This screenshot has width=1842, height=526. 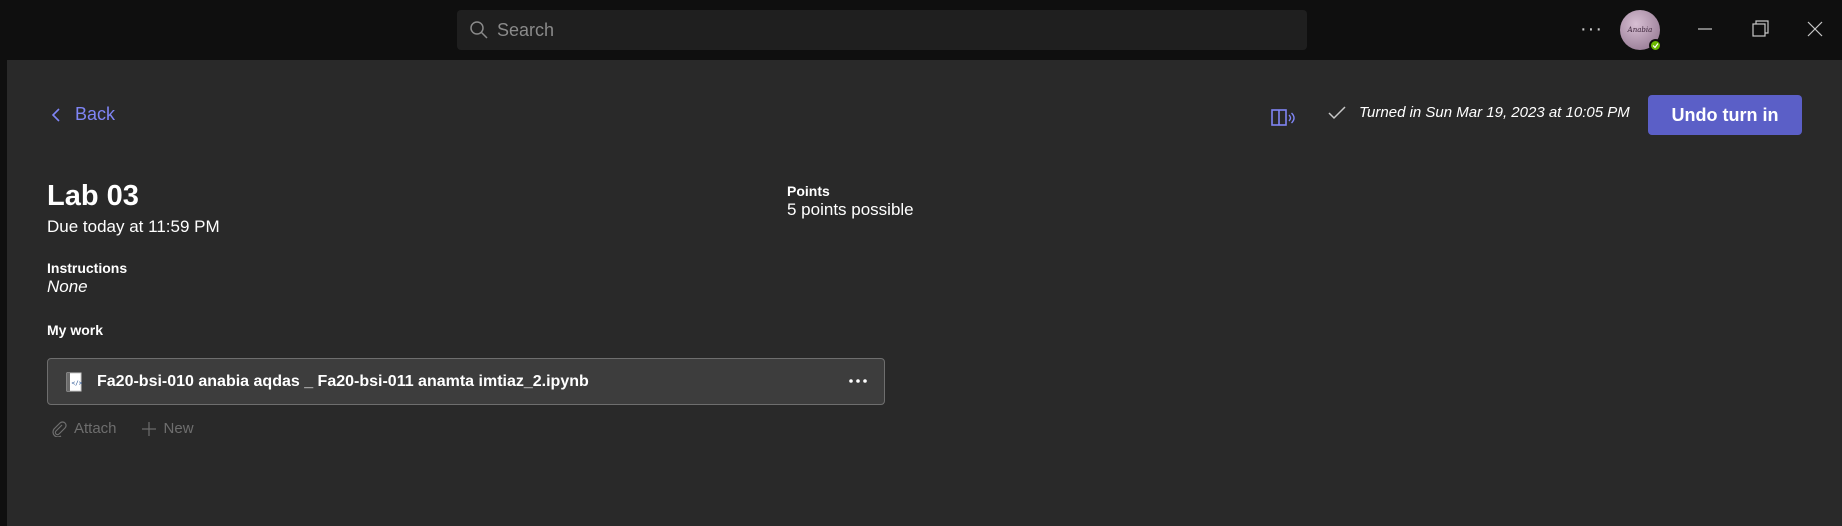 What do you see at coordinates (95, 114) in the screenshot?
I see `back-label: Back` at bounding box center [95, 114].